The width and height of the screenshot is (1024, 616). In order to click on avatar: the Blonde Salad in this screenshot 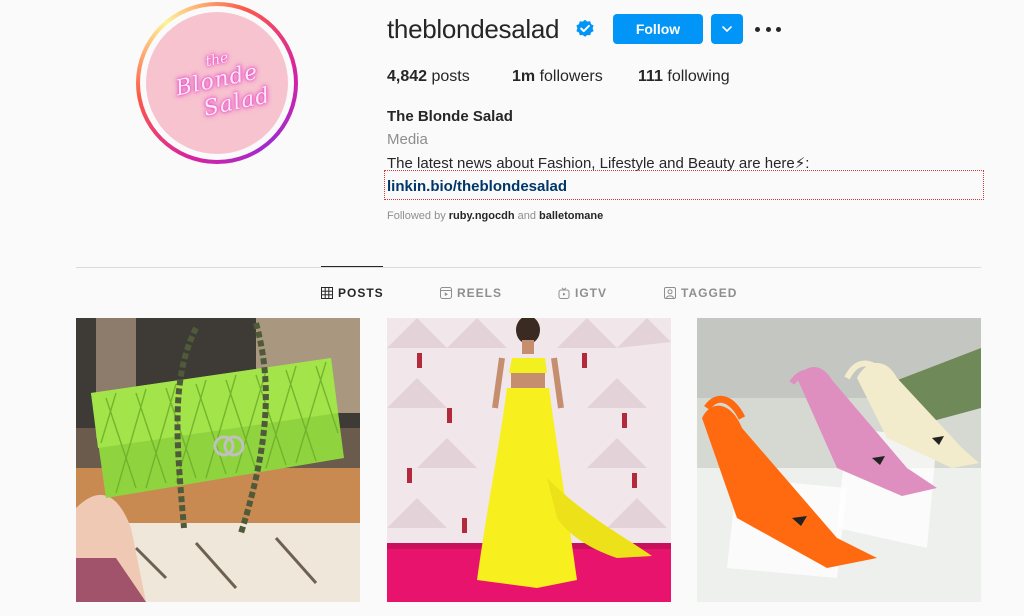, I will do `click(217, 83)`.